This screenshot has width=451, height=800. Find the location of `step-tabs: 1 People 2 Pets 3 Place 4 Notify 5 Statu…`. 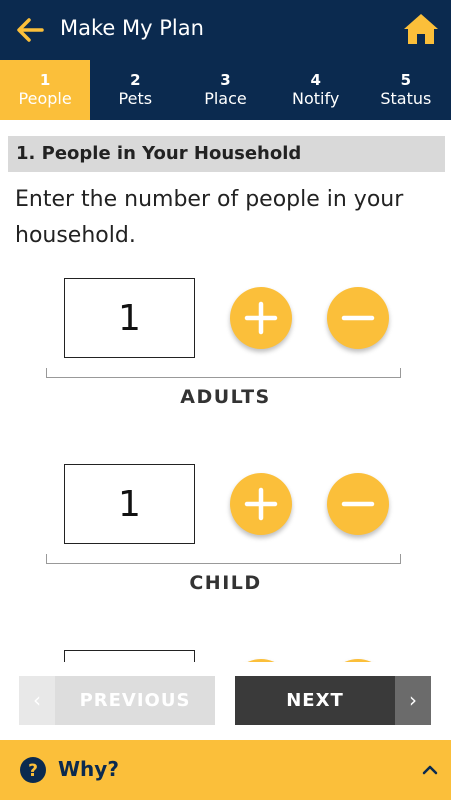

step-tabs: 1 People 2 Pets 3 Place 4 Notify 5 Statu… is located at coordinates (225, 90).